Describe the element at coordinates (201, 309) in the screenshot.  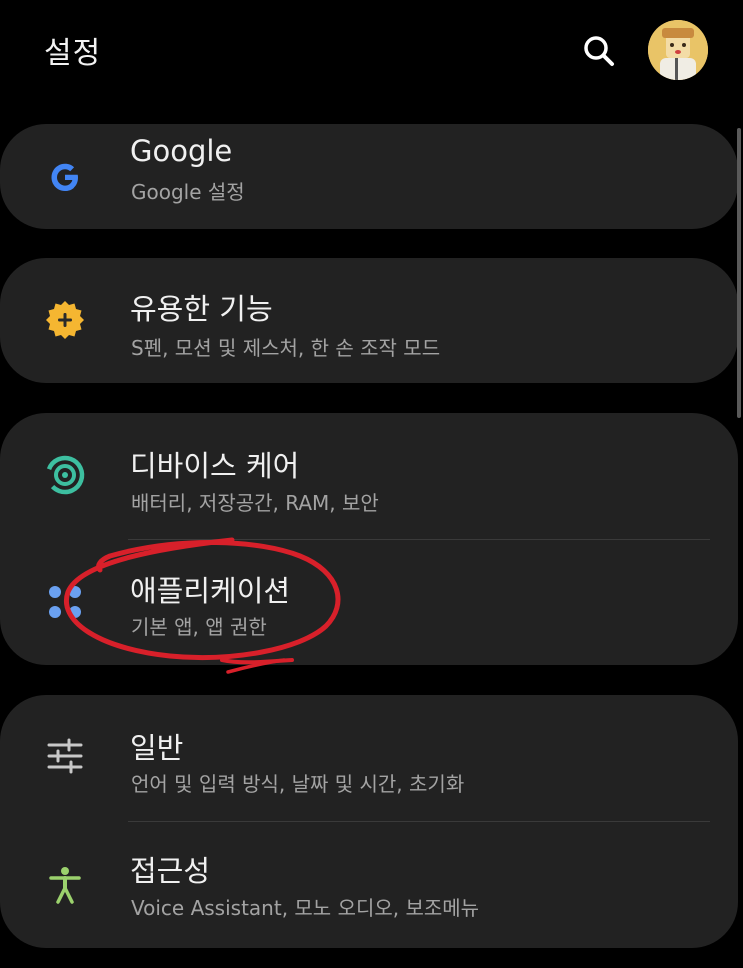
I see `item-title: 유용한 기능` at that location.